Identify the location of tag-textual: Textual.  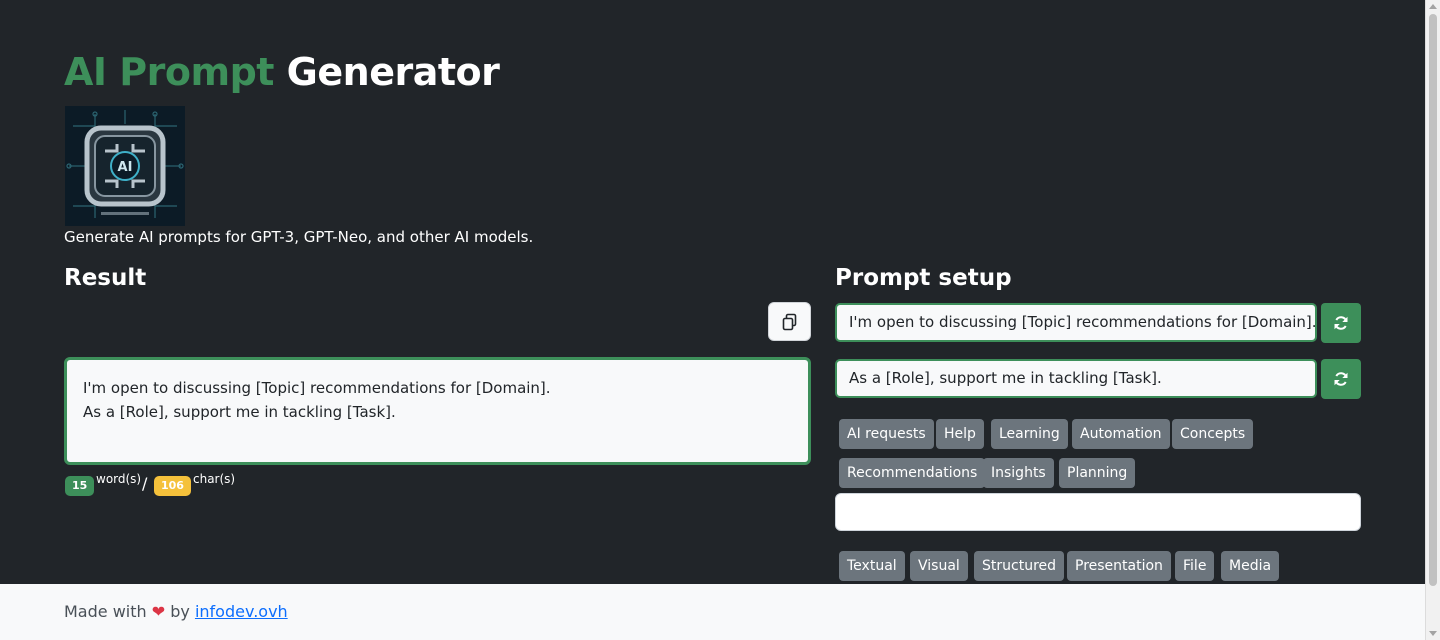
(872, 566).